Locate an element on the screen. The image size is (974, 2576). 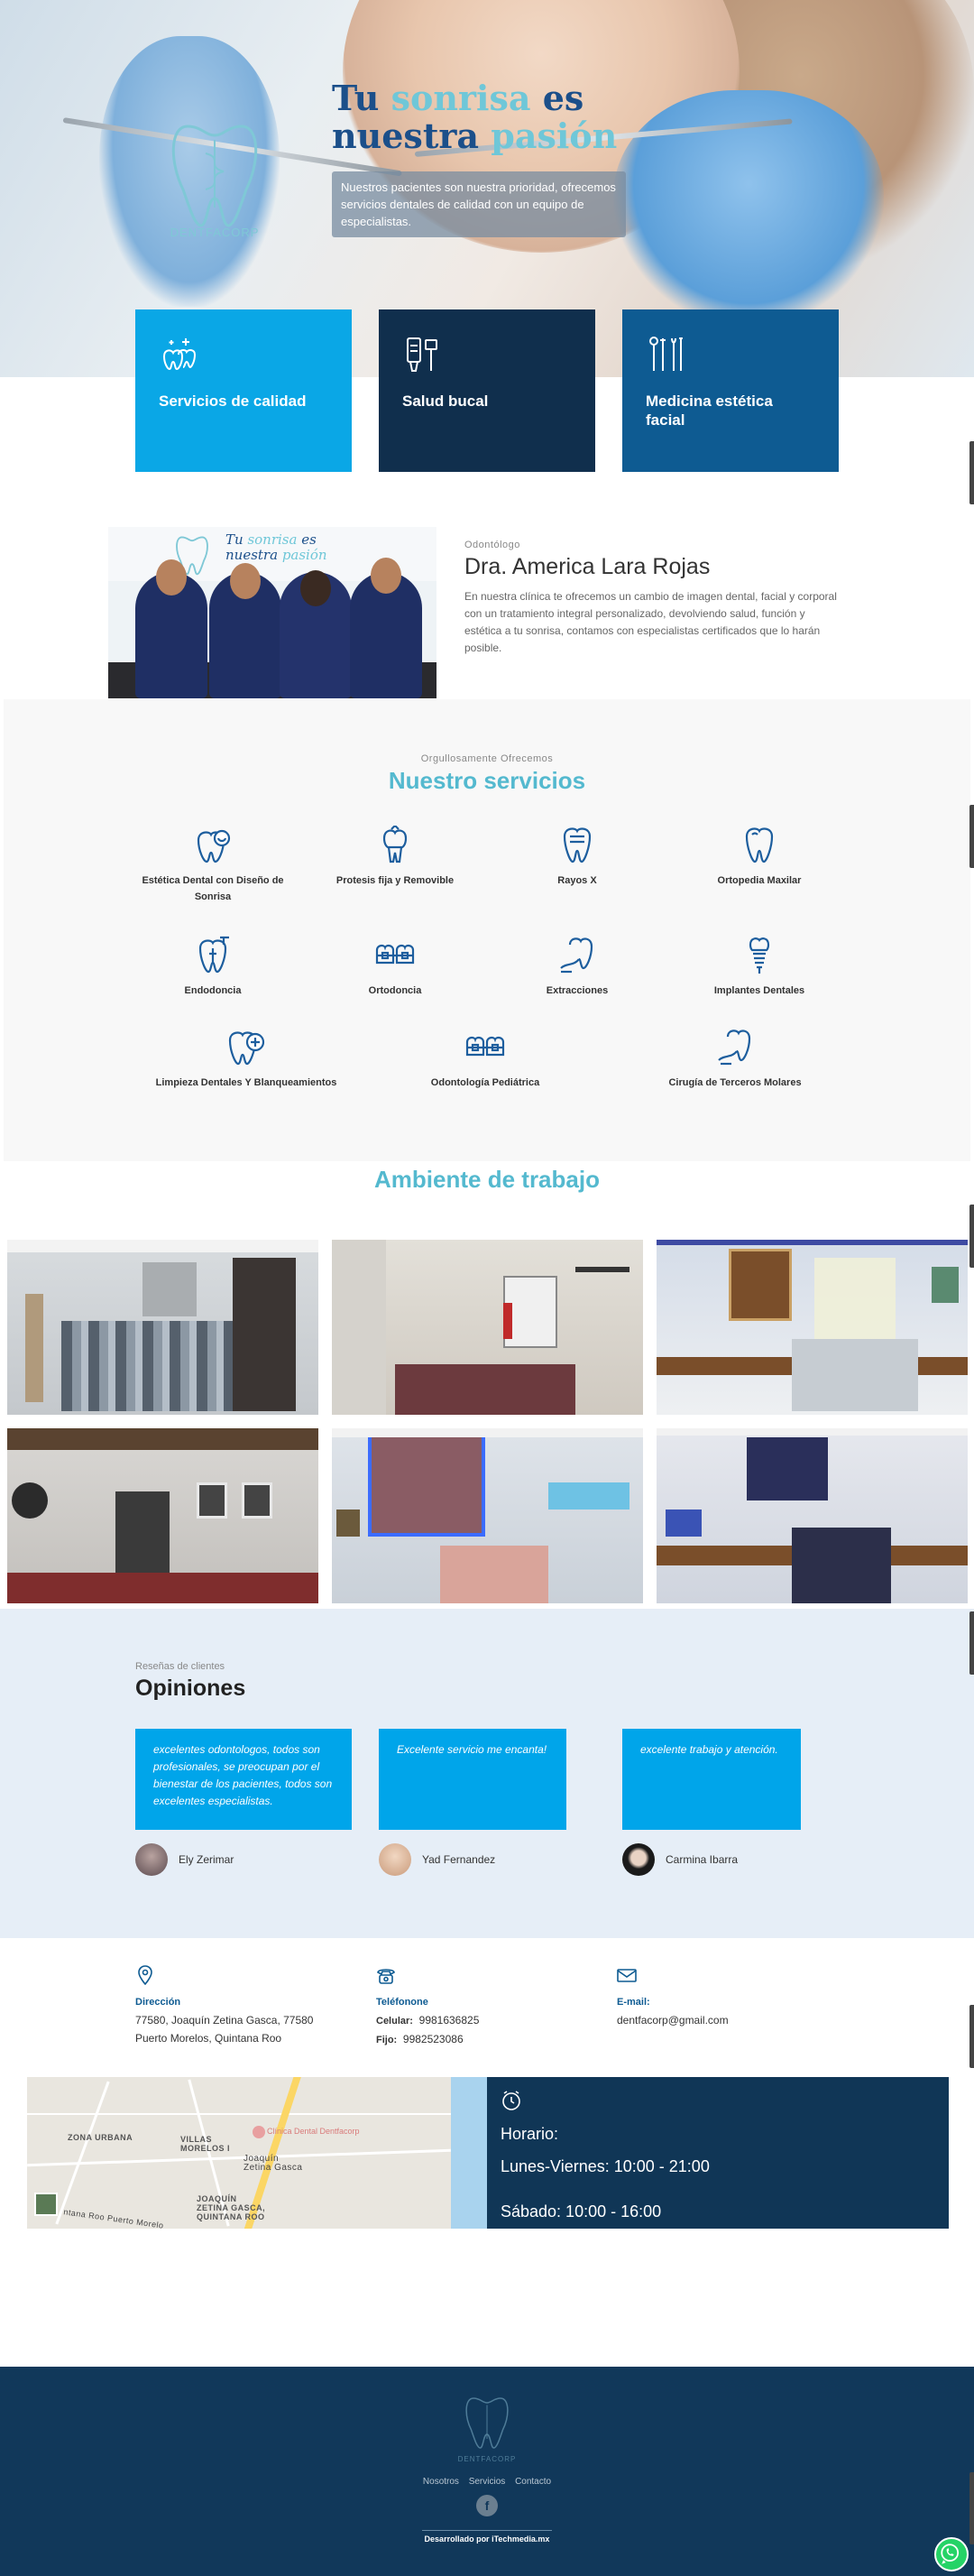
hero-title-accent: pasión is located at coordinates (555, 135).